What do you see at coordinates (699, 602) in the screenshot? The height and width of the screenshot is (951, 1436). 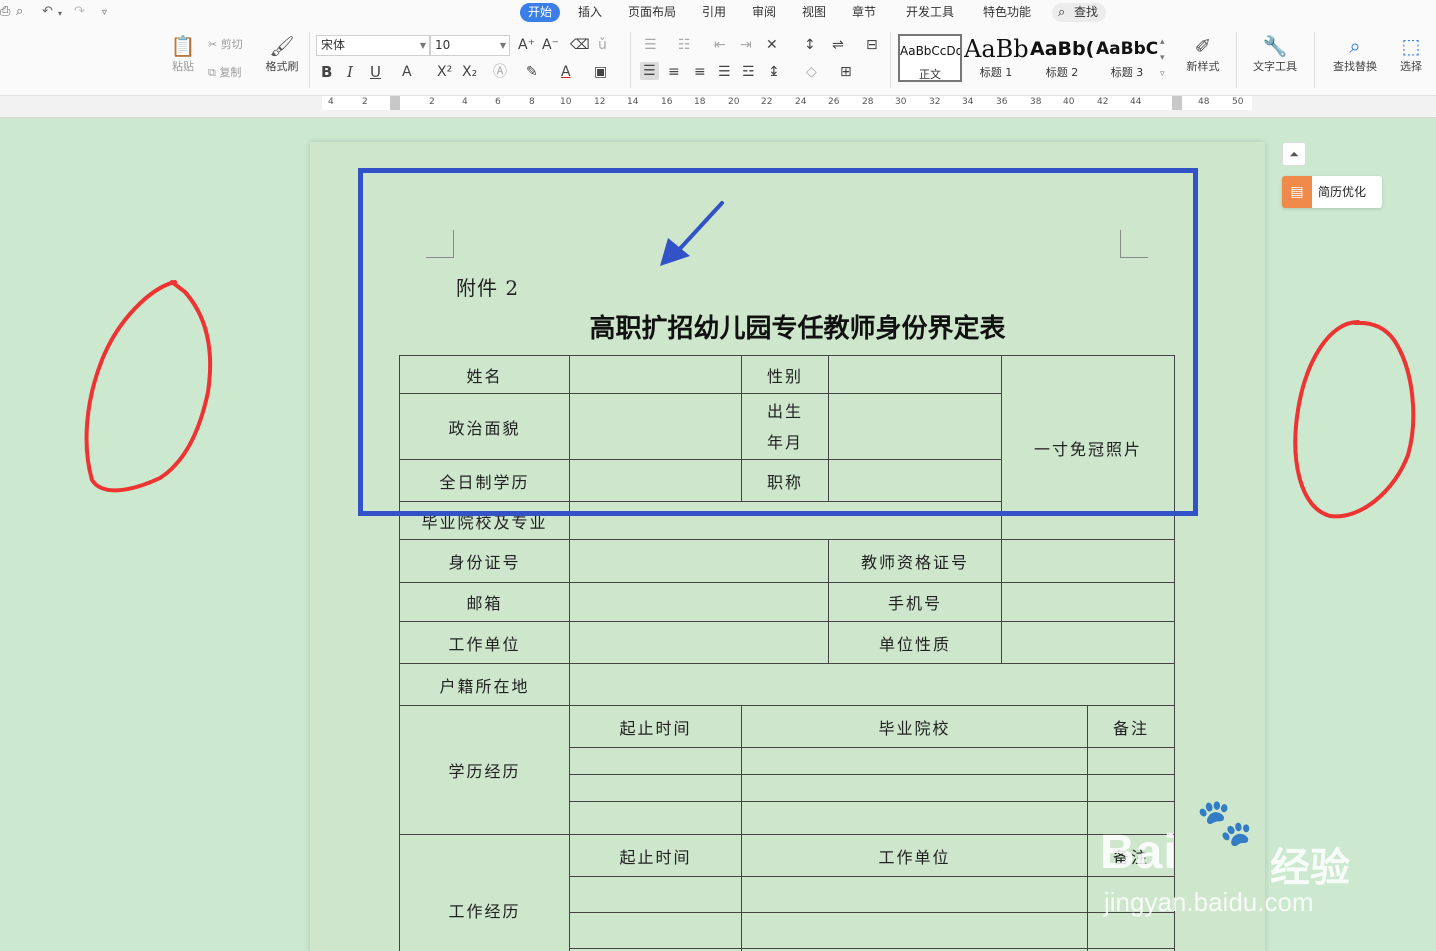 I see `input-cell-email` at bounding box center [699, 602].